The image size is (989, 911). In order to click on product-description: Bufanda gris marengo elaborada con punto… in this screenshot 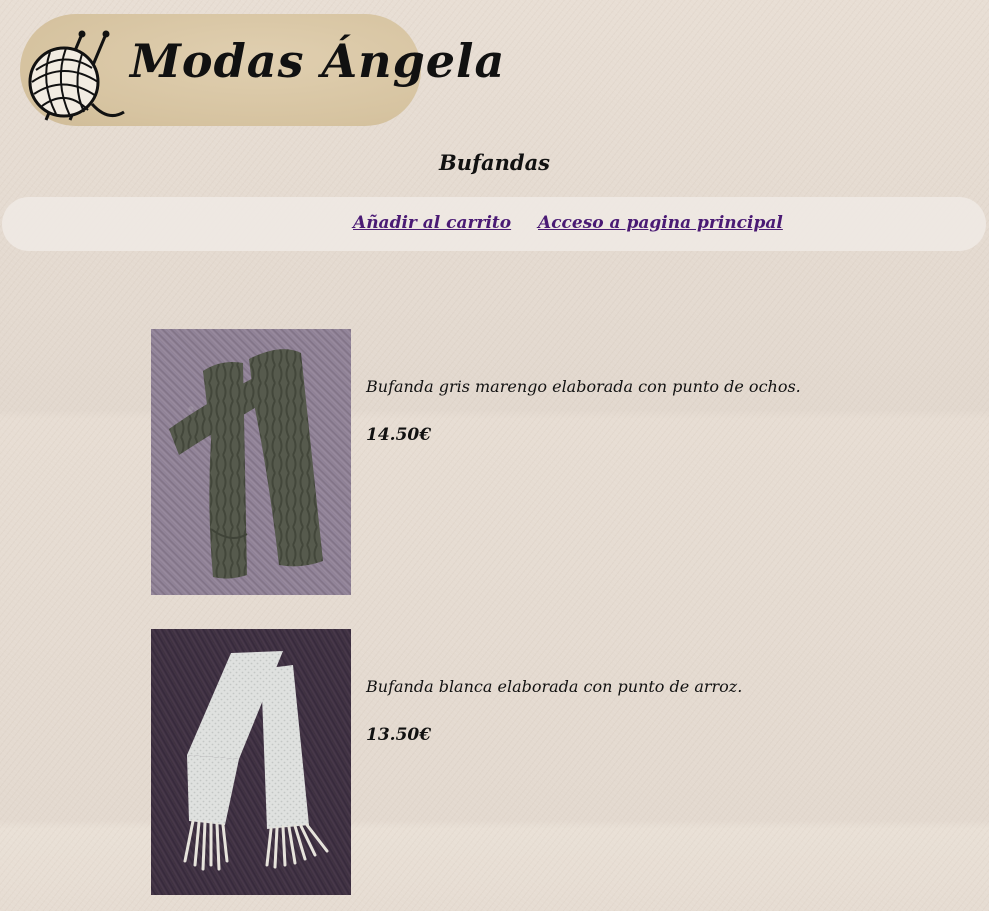, I will do `click(583, 386)`.